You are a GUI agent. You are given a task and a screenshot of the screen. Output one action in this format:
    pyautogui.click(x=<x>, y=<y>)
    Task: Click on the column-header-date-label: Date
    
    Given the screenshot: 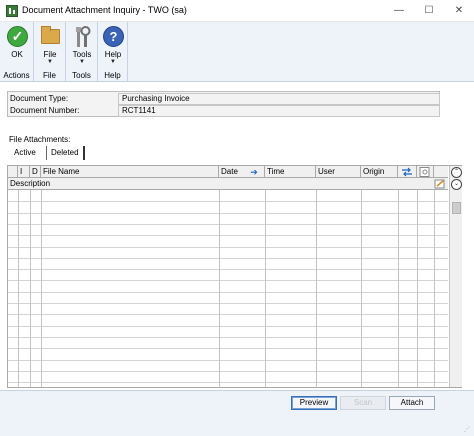 What is the action you would take?
    pyautogui.click(x=229, y=171)
    